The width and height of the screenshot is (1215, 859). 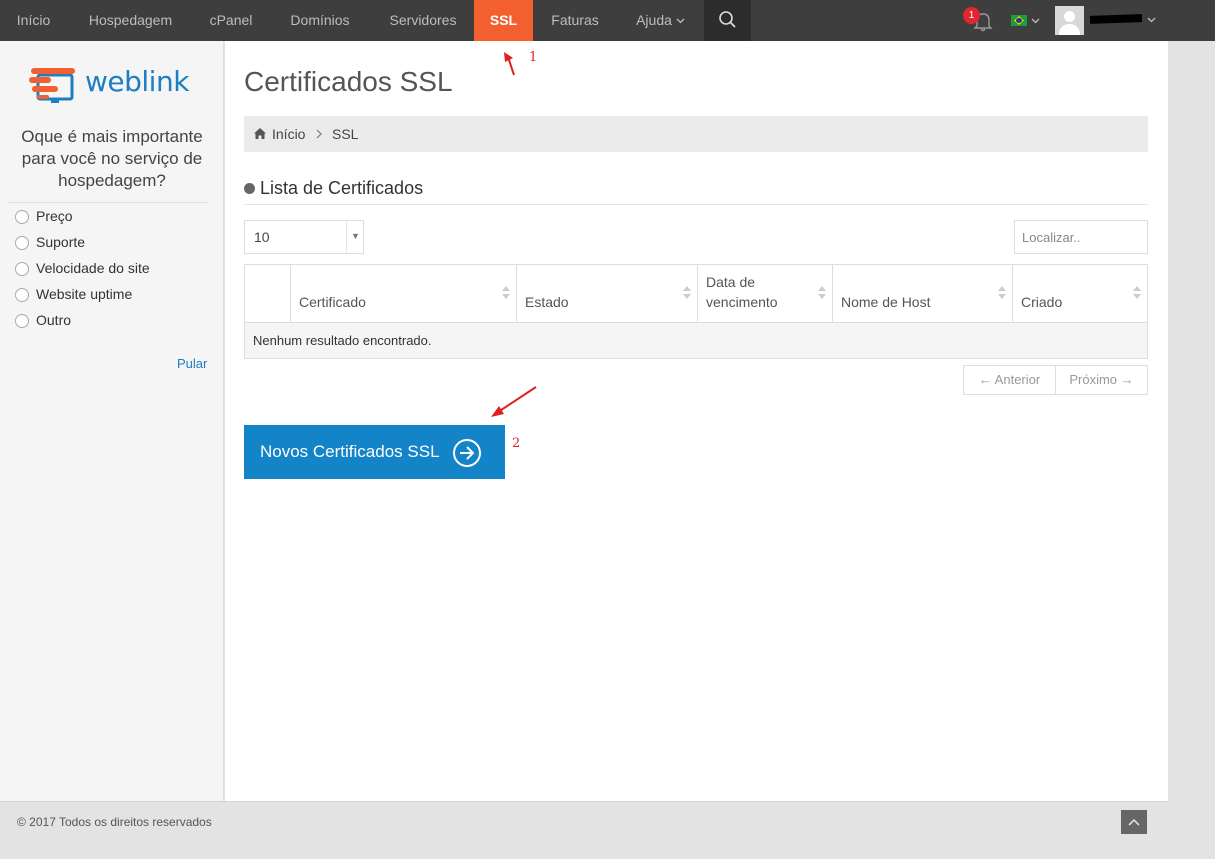 What do you see at coordinates (404, 293) in the screenshot?
I see `column-header-certificado: Certificado` at bounding box center [404, 293].